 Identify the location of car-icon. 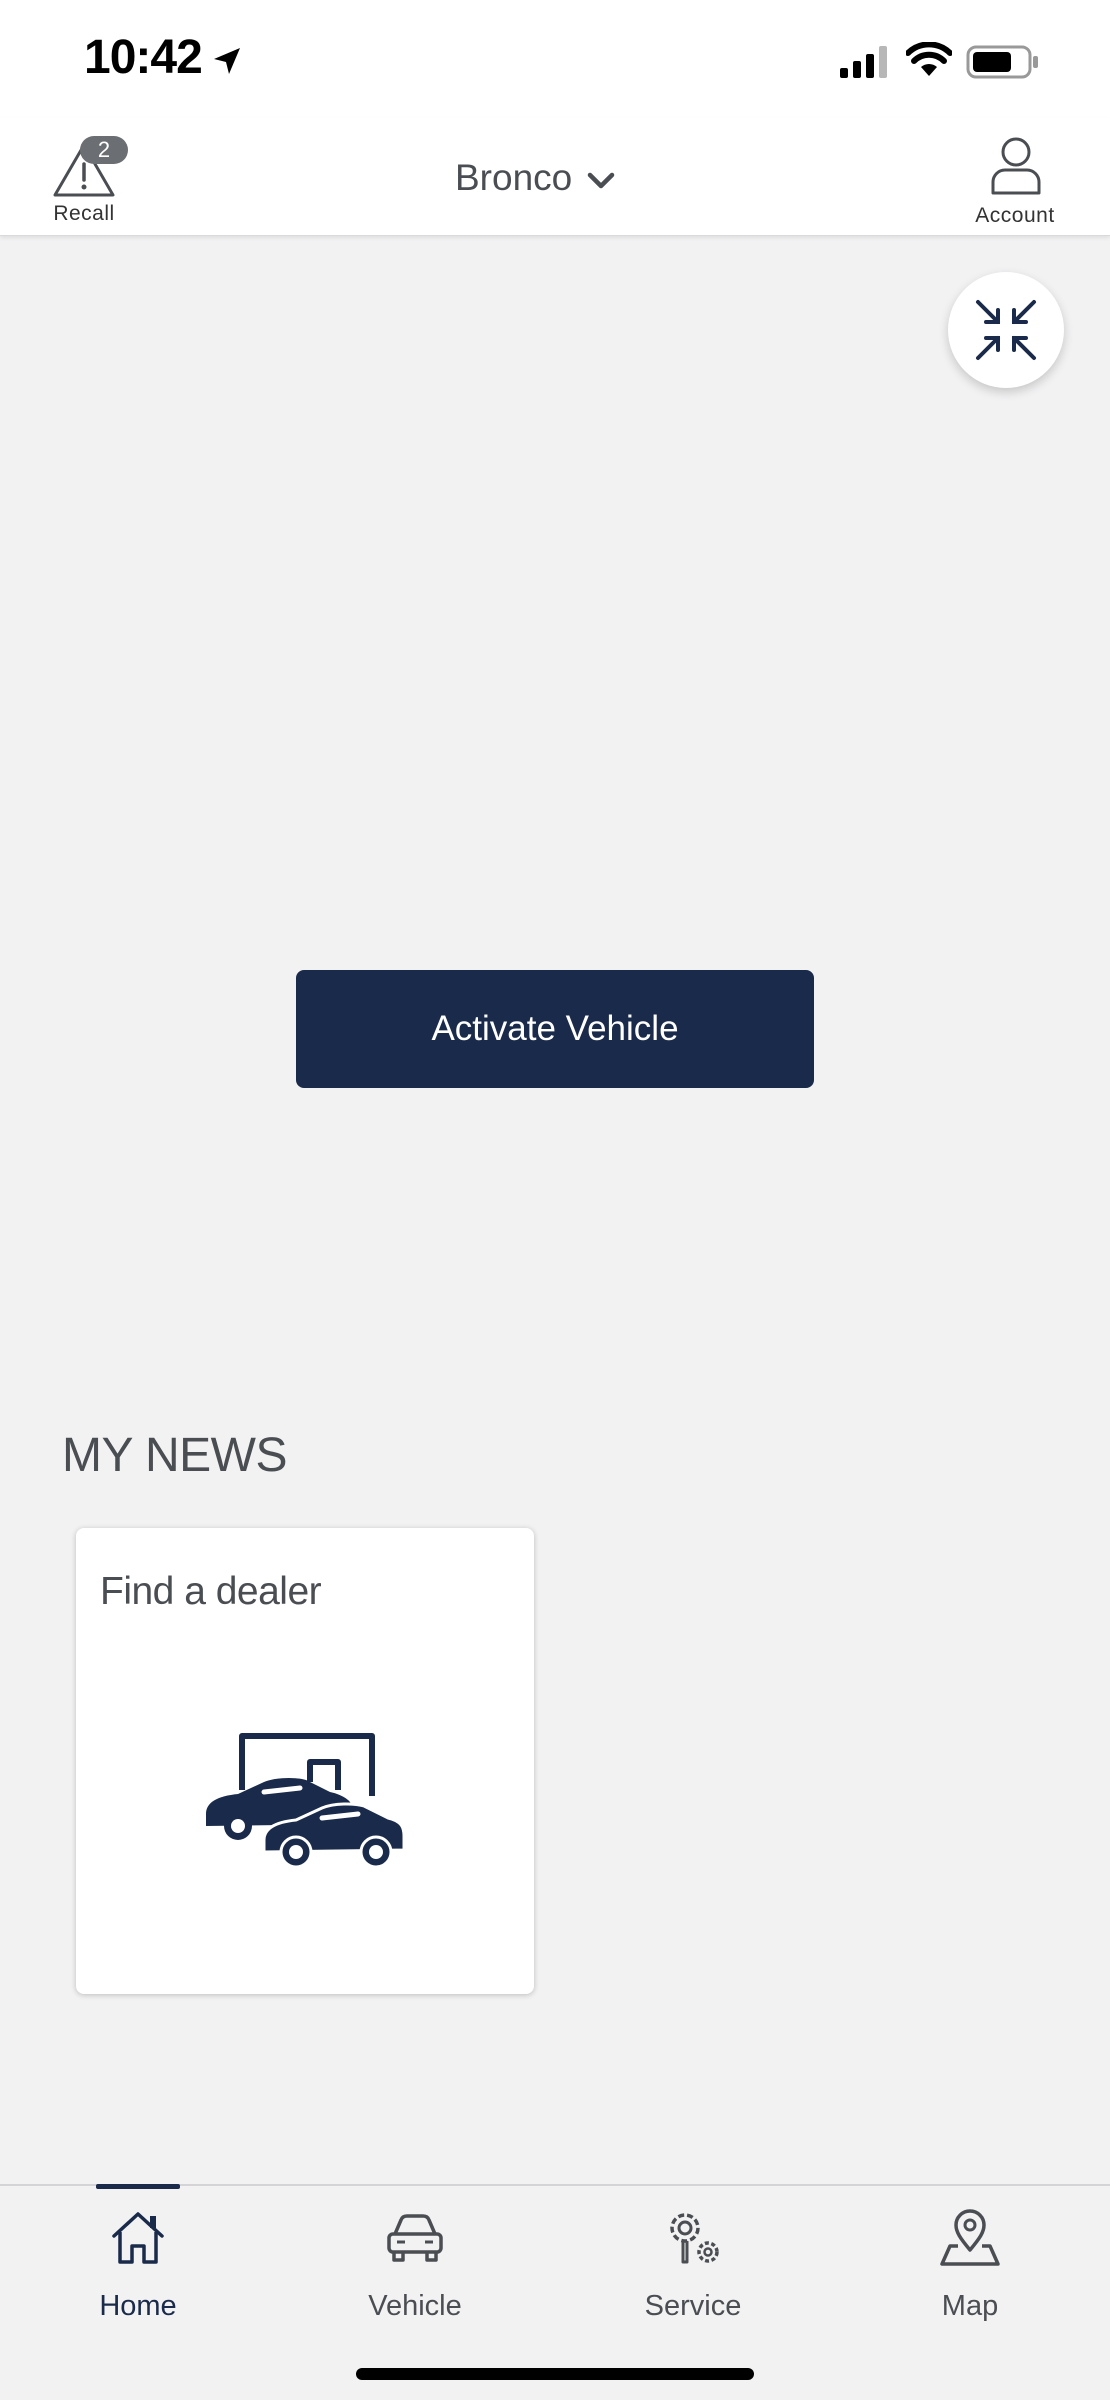
(415, 2238).